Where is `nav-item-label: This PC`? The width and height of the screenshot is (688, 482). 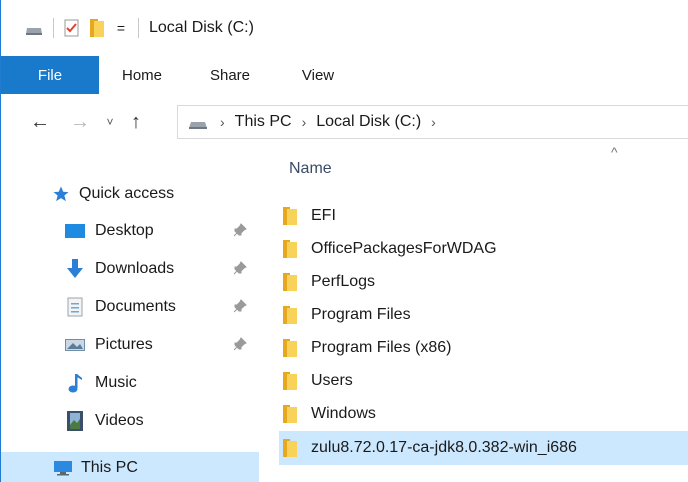 nav-item-label: This PC is located at coordinates (109, 467).